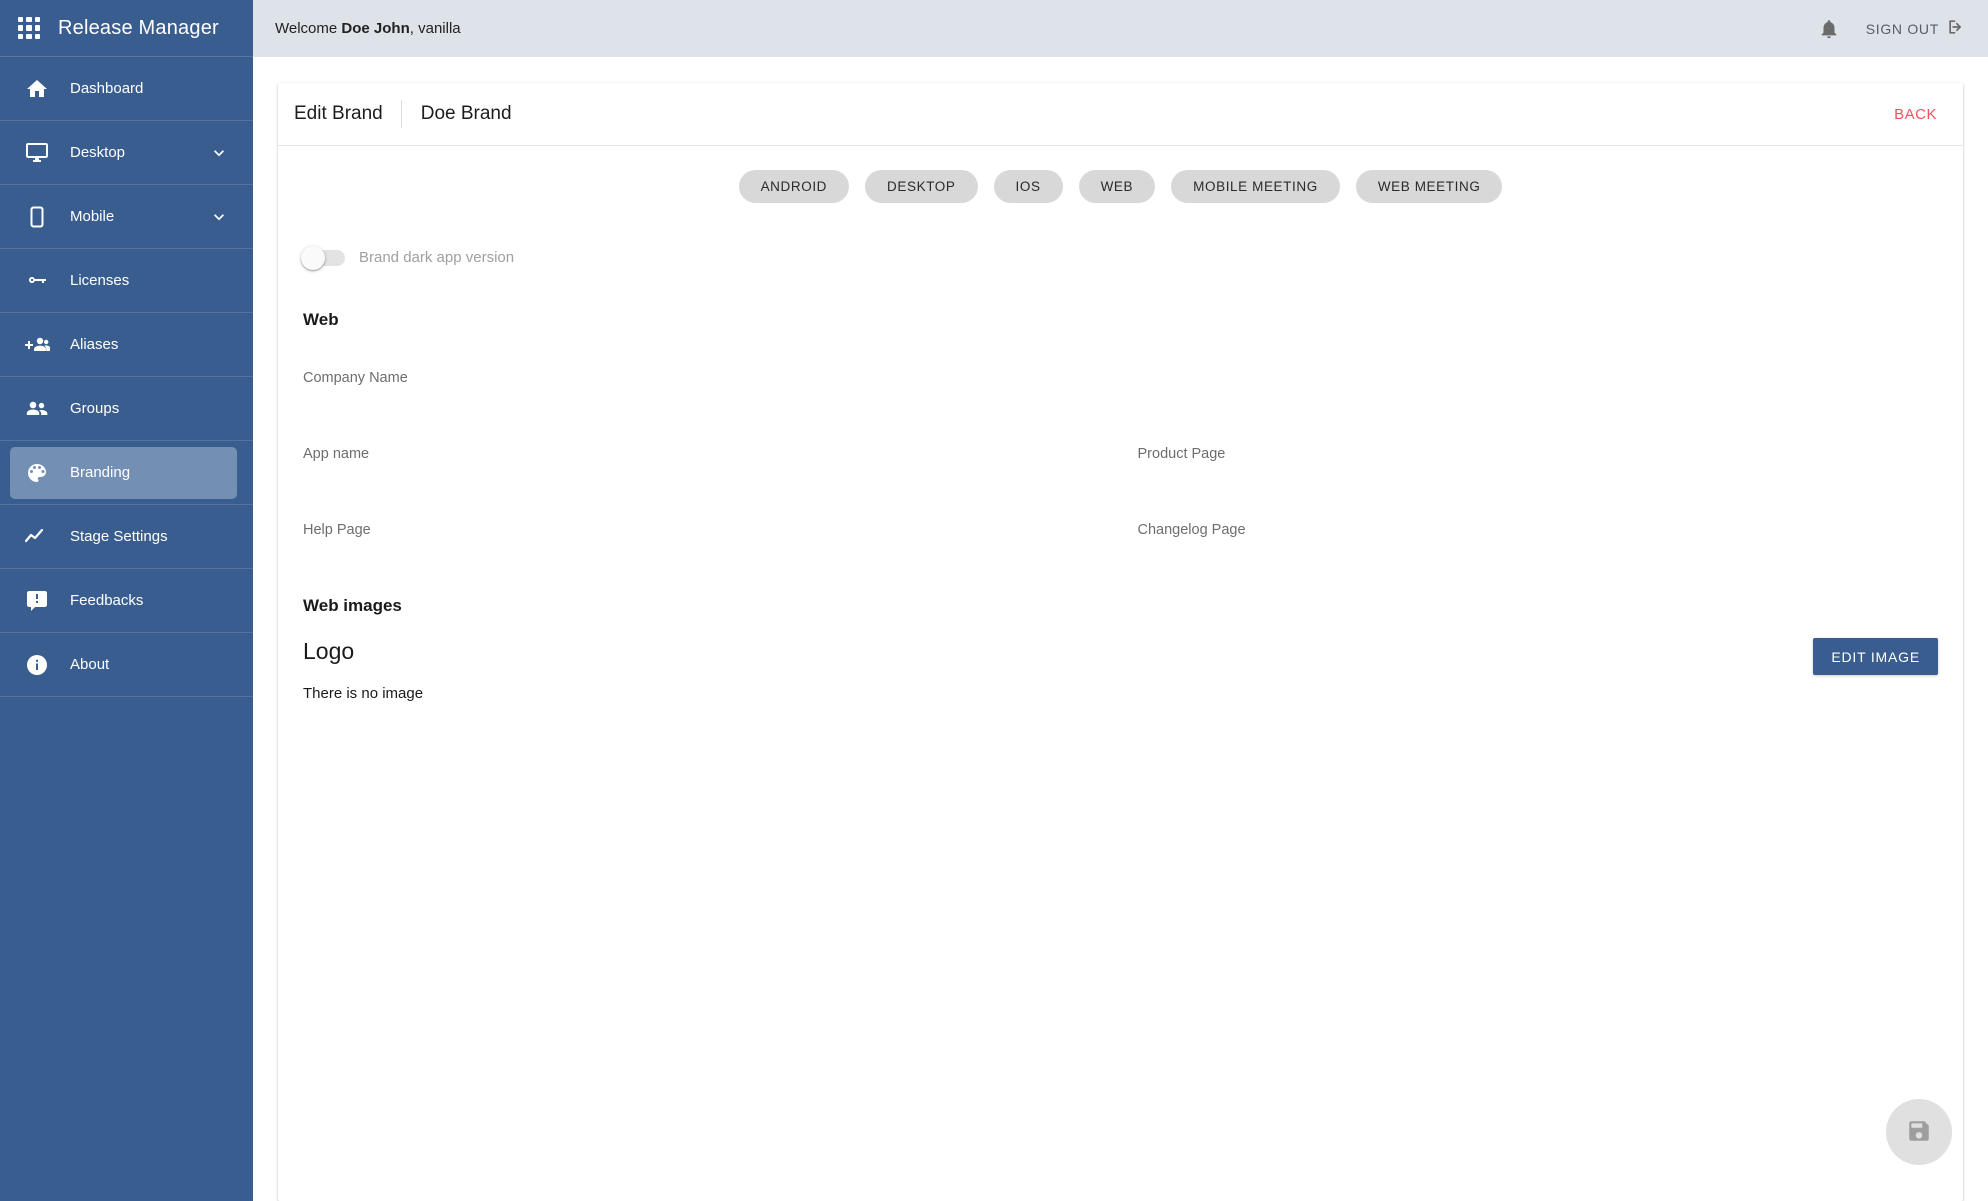 This screenshot has height=1201, width=1988. What do you see at coordinates (435, 28) in the screenshot?
I see `welcome-suffix: , vanilla` at bounding box center [435, 28].